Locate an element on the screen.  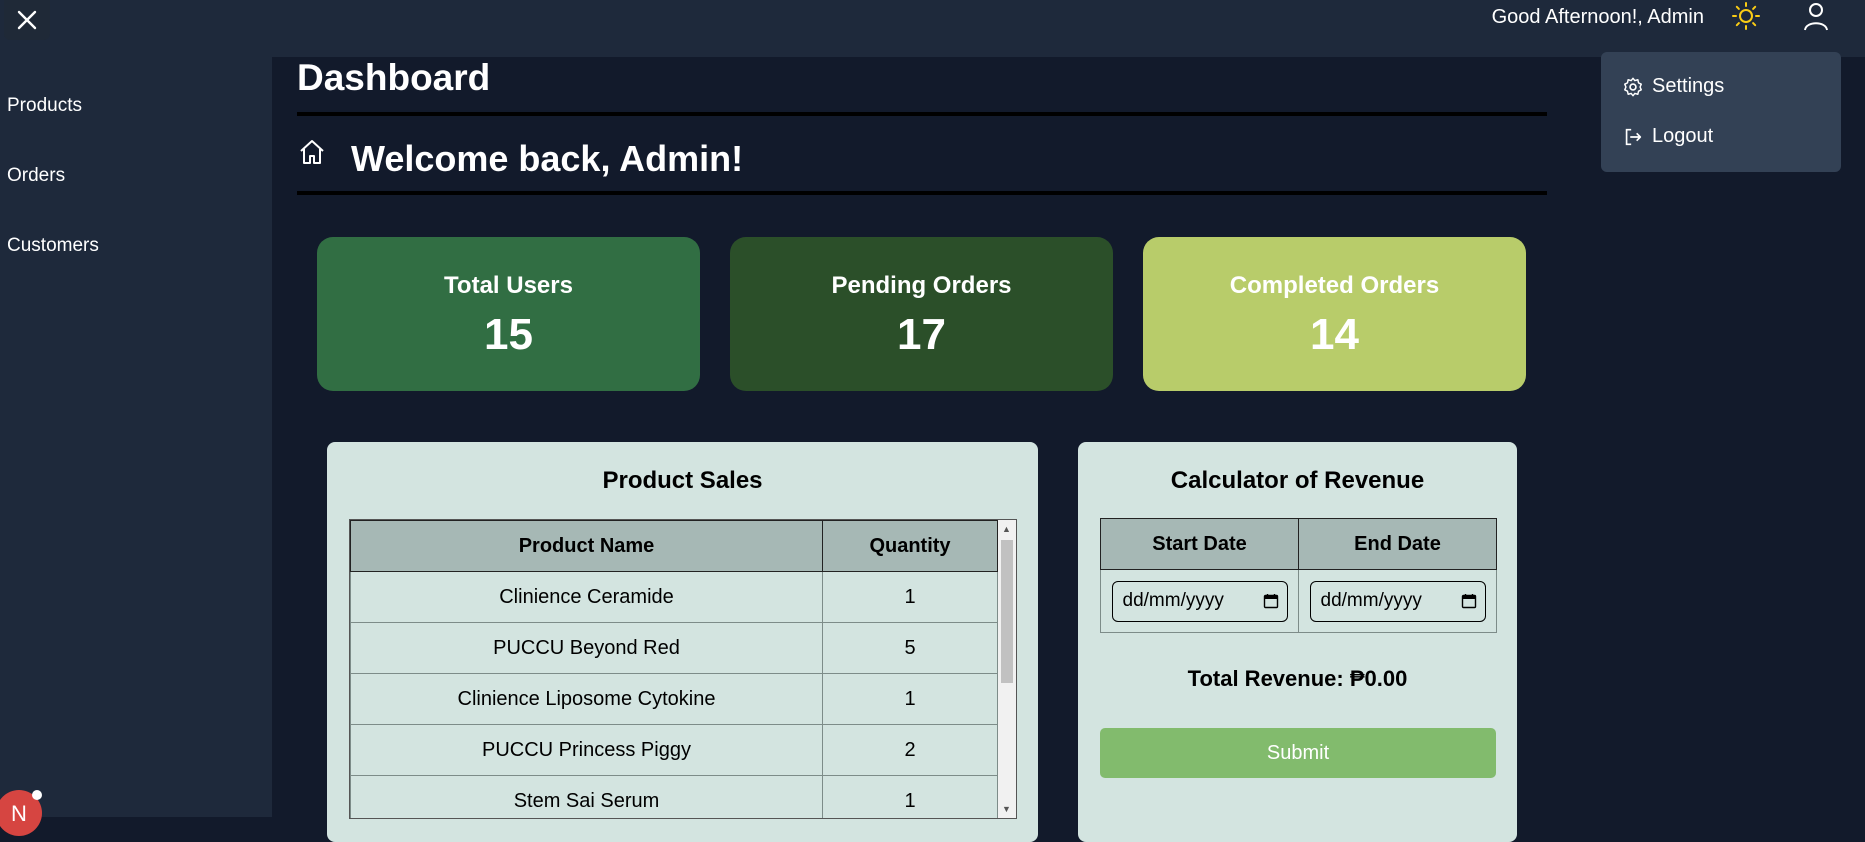
user-menu-button is located at coordinates (1816, 16).